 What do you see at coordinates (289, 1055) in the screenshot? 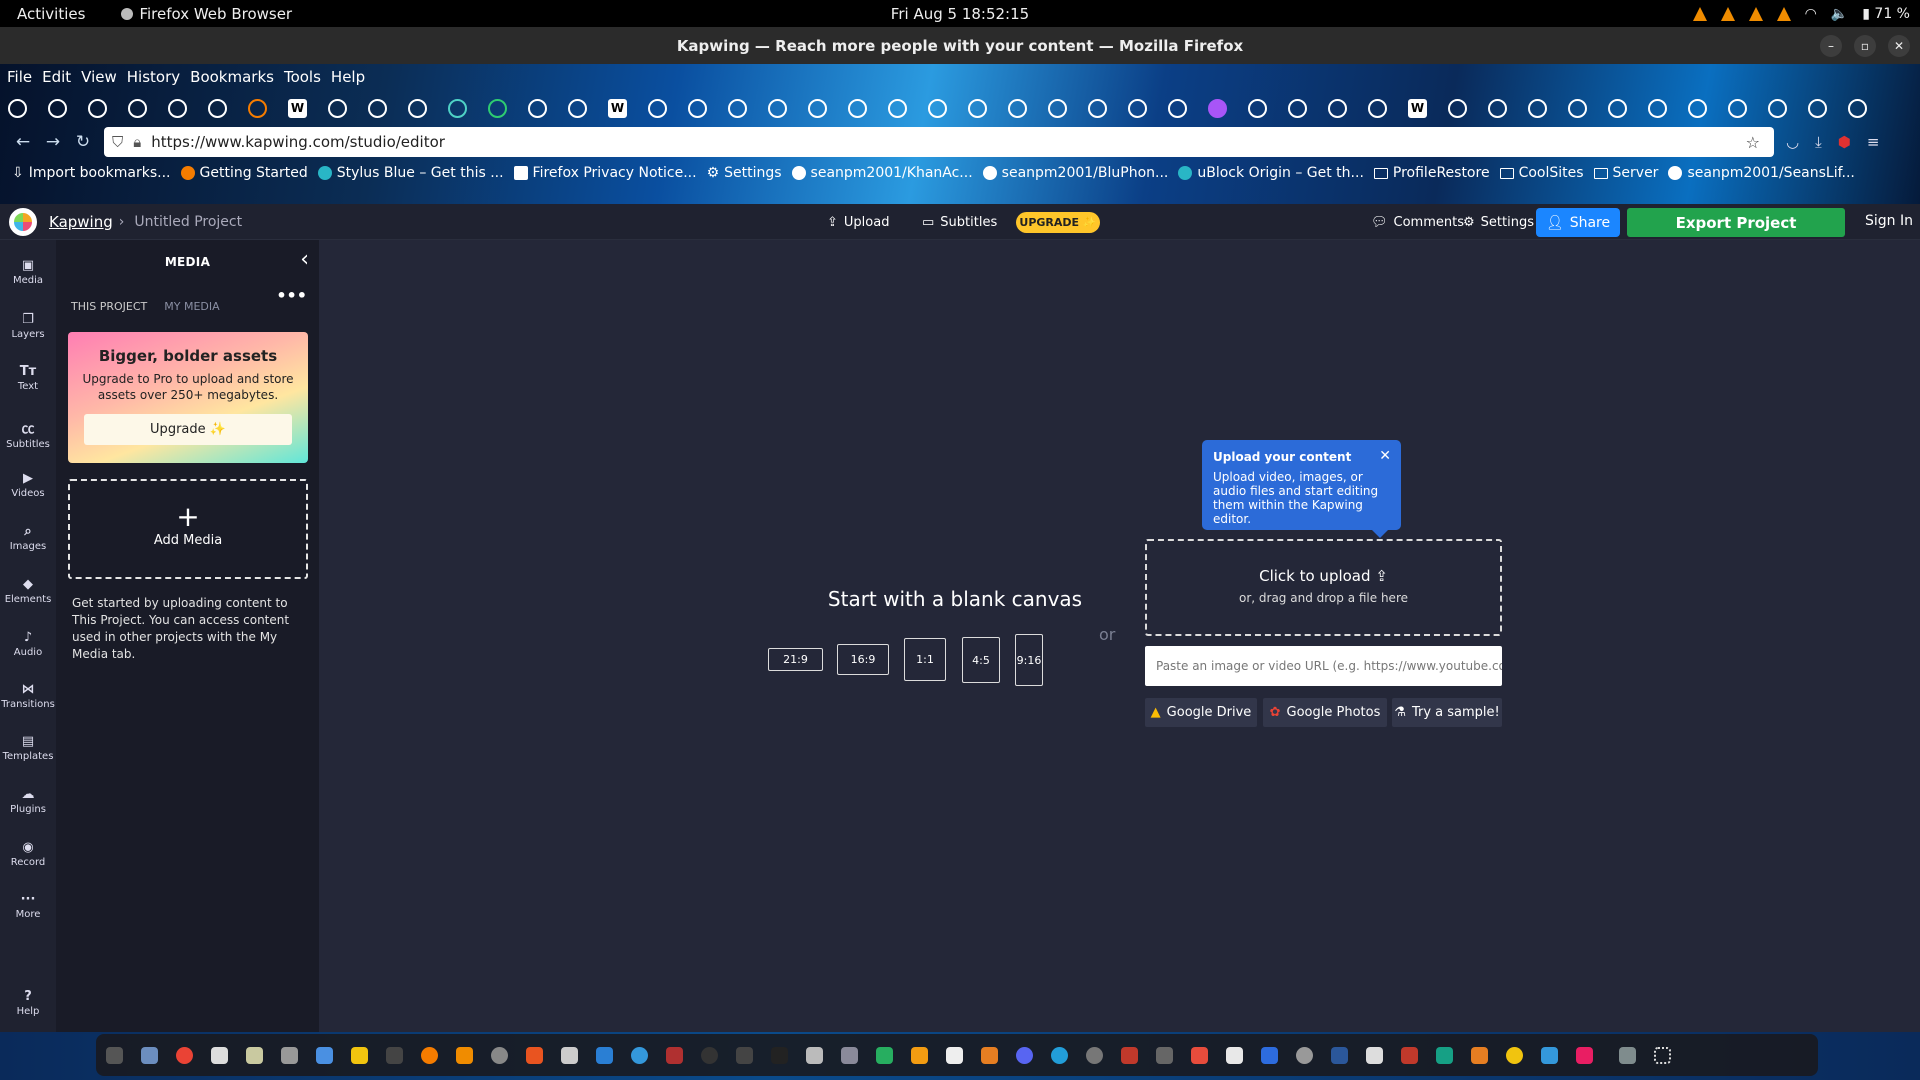
I see `screenshot-icon` at bounding box center [289, 1055].